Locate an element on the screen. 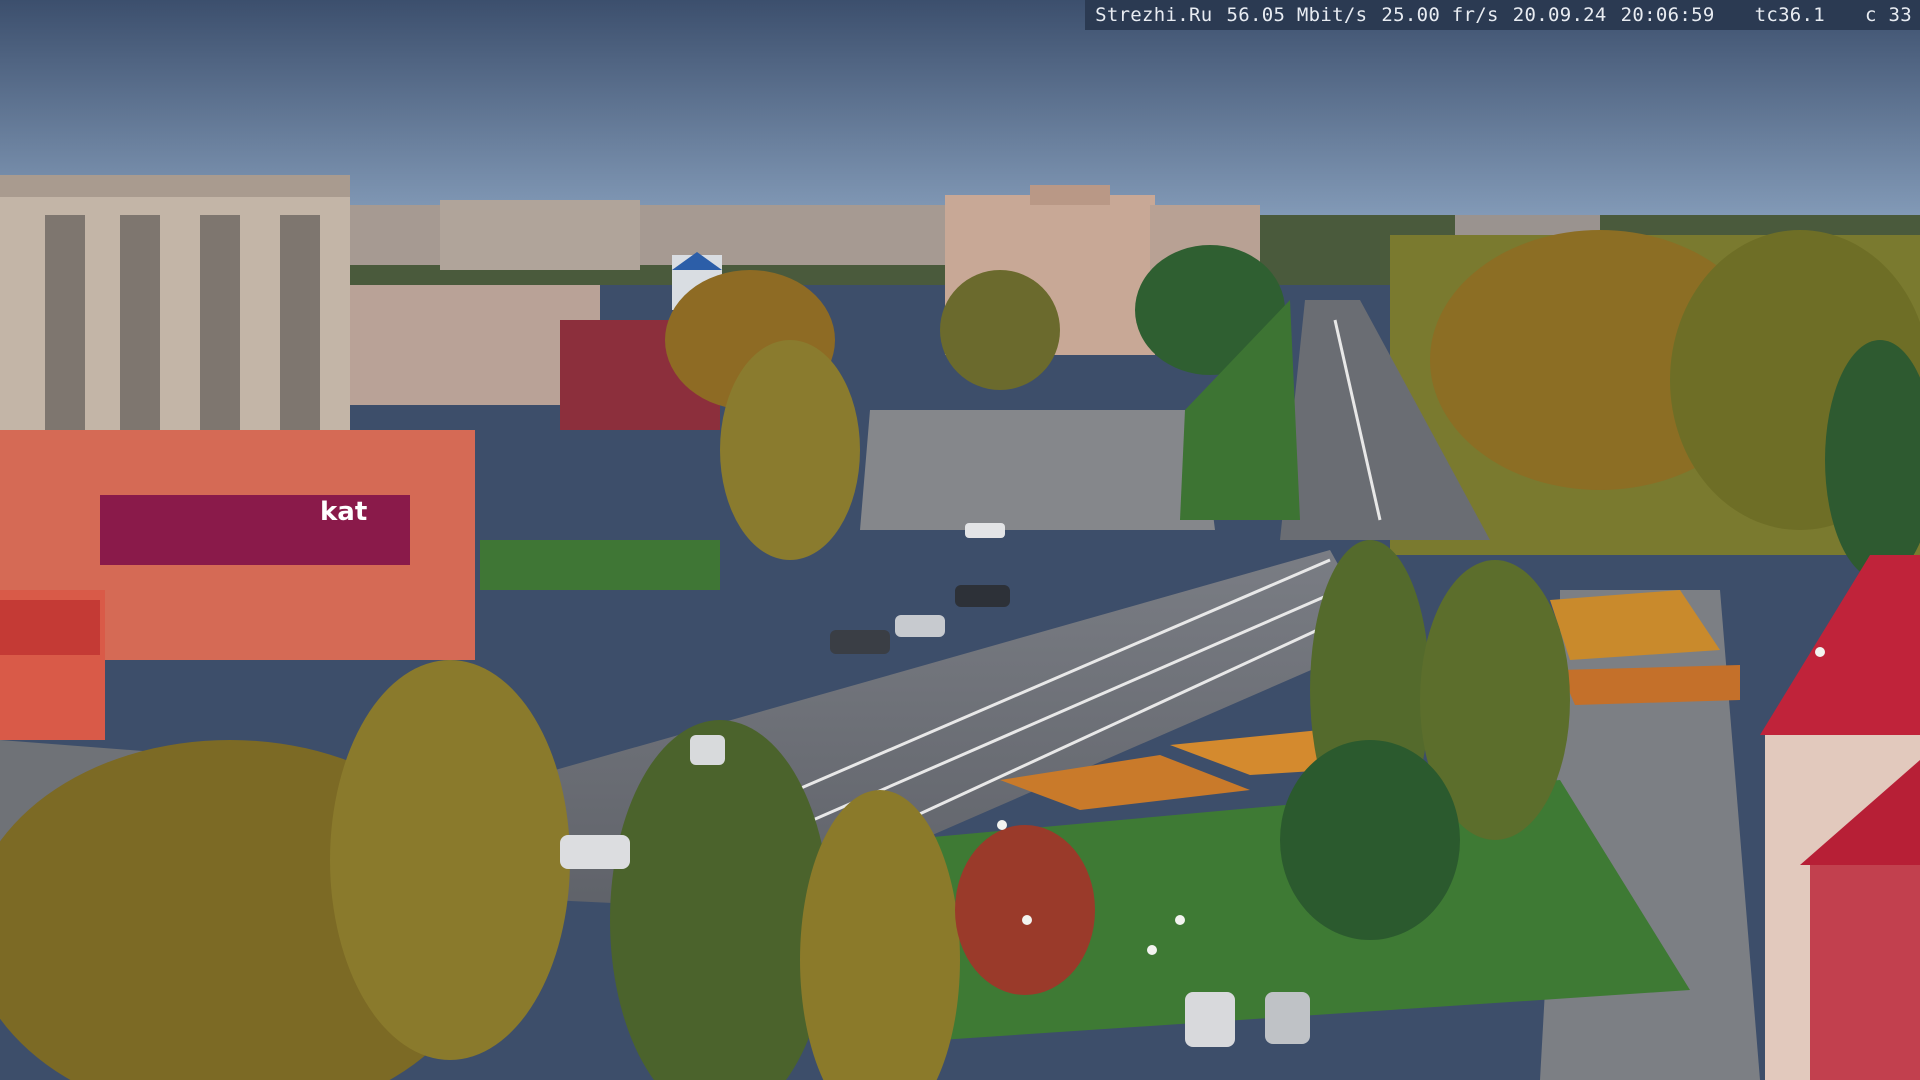 Image resolution: width=1920 pixels, height=1080 pixels. osd-site: Strezhi.Ru is located at coordinates (1154, 15).